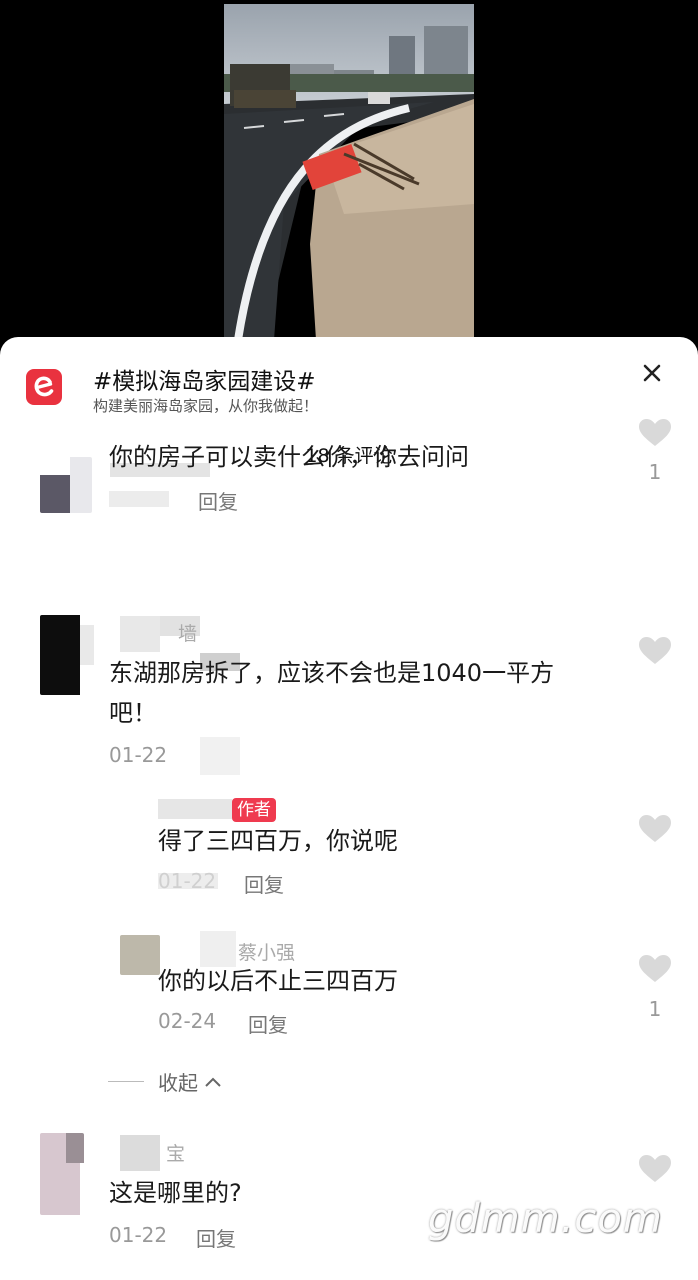 The width and height of the screenshot is (698, 1280). Describe the element at coordinates (254, 810) in the screenshot. I see `author-badge: 作者` at that location.